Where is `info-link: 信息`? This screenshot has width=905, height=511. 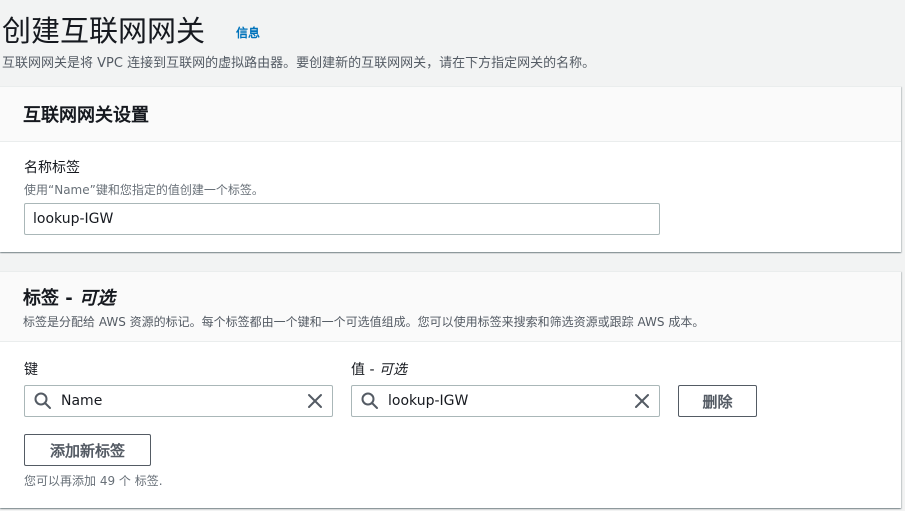 info-link: 信息 is located at coordinates (248, 32).